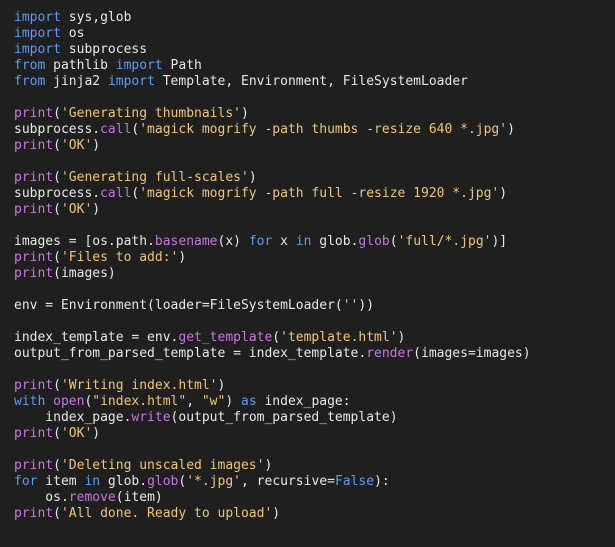 The height and width of the screenshot is (547, 615). I want to click on code-token-str: 'Generating thumbnails', so click(150, 113).